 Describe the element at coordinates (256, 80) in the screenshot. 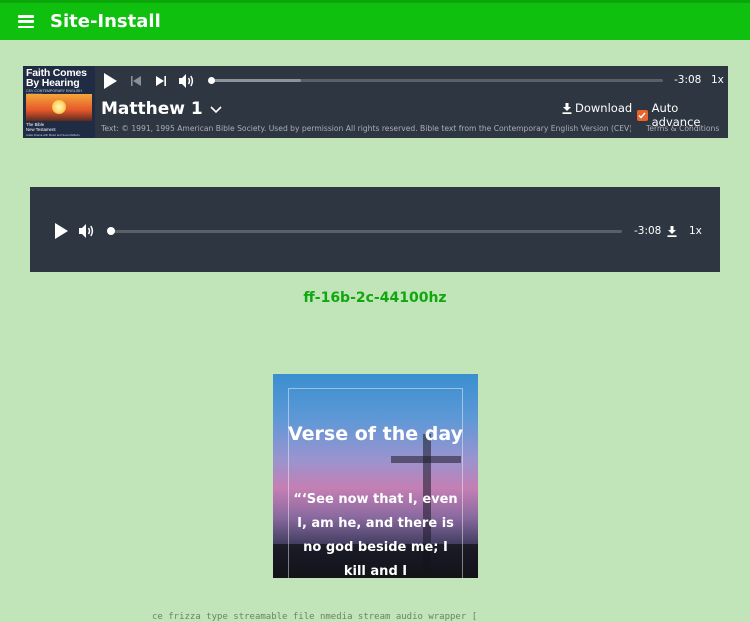

I see `buffer-bar` at that location.